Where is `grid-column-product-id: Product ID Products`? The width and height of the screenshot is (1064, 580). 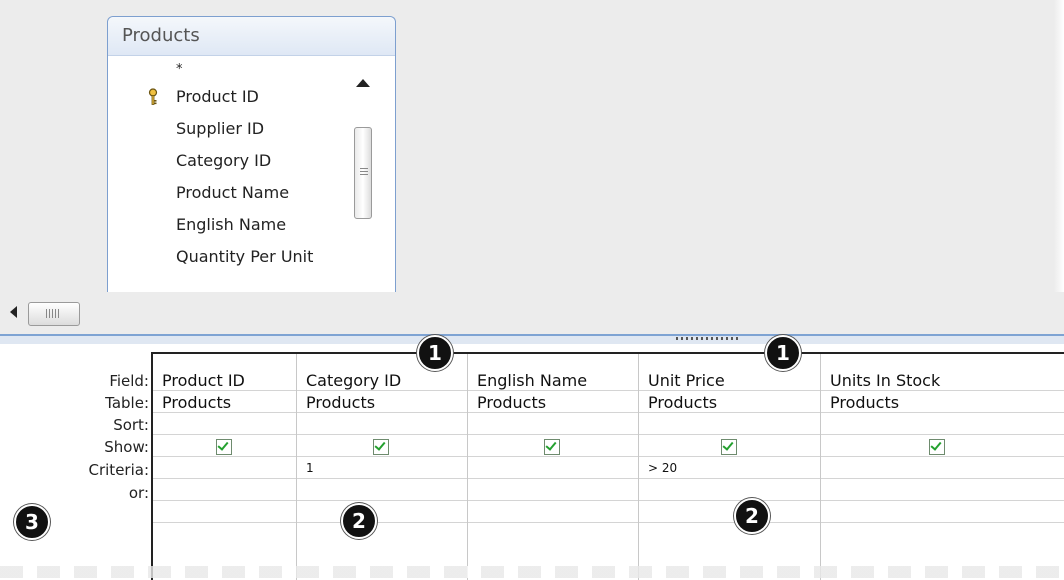 grid-column-product-id: Product ID Products is located at coordinates (225, 467).